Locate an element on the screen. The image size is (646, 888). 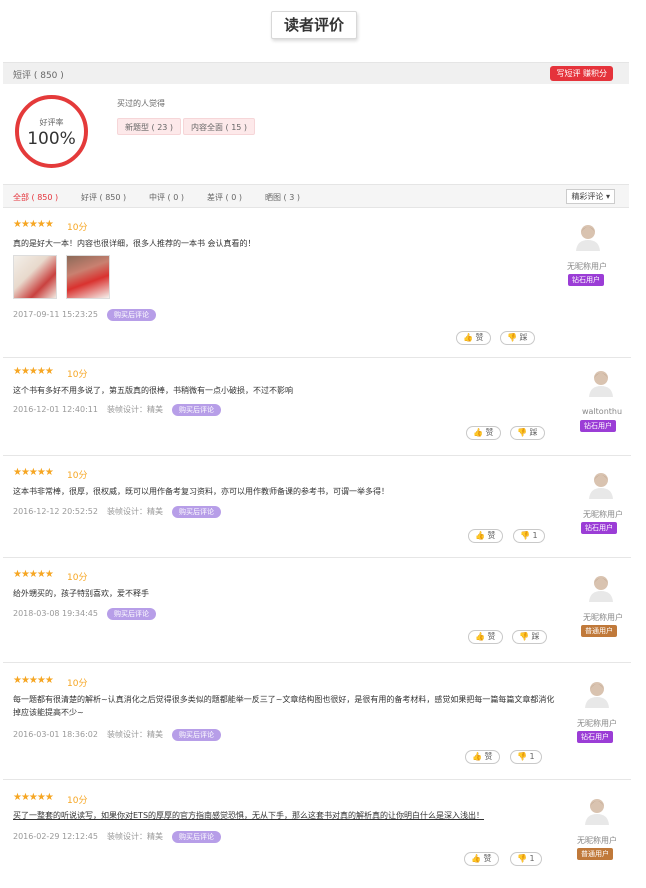
write-review-button: 写短评 赚积分 is located at coordinates (581, 73).